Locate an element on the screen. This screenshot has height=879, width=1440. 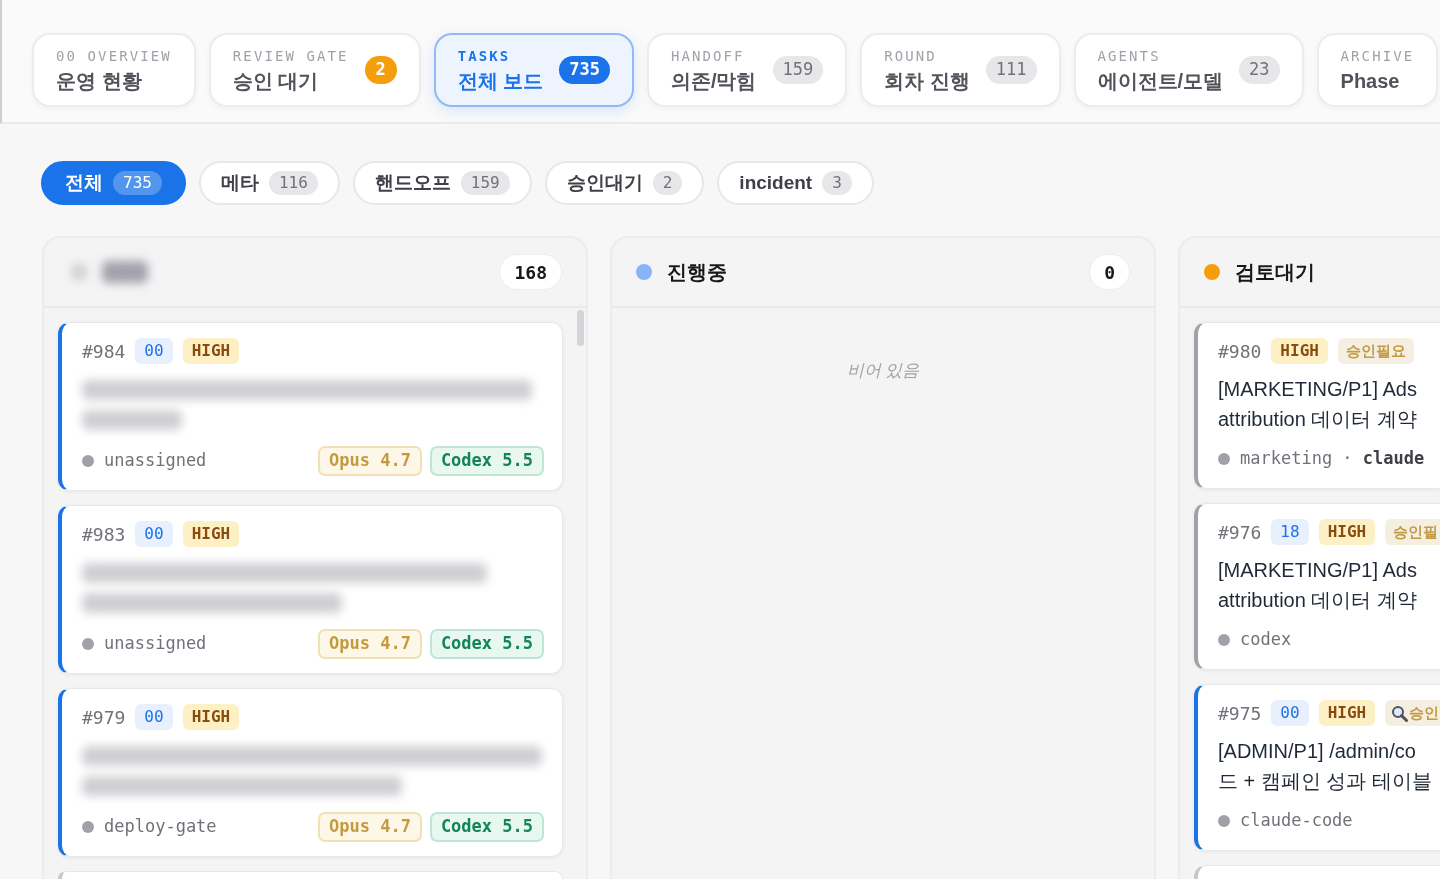
count-badge: 116 is located at coordinates (293, 183).